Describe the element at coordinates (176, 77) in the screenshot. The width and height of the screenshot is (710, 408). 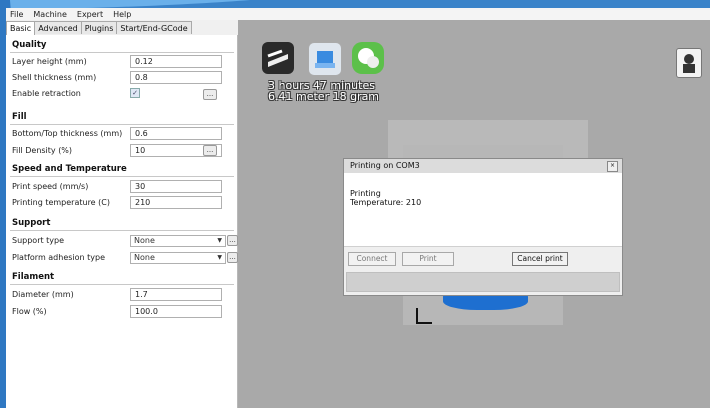
I see `shell-thickness-input: 0.8` at that location.